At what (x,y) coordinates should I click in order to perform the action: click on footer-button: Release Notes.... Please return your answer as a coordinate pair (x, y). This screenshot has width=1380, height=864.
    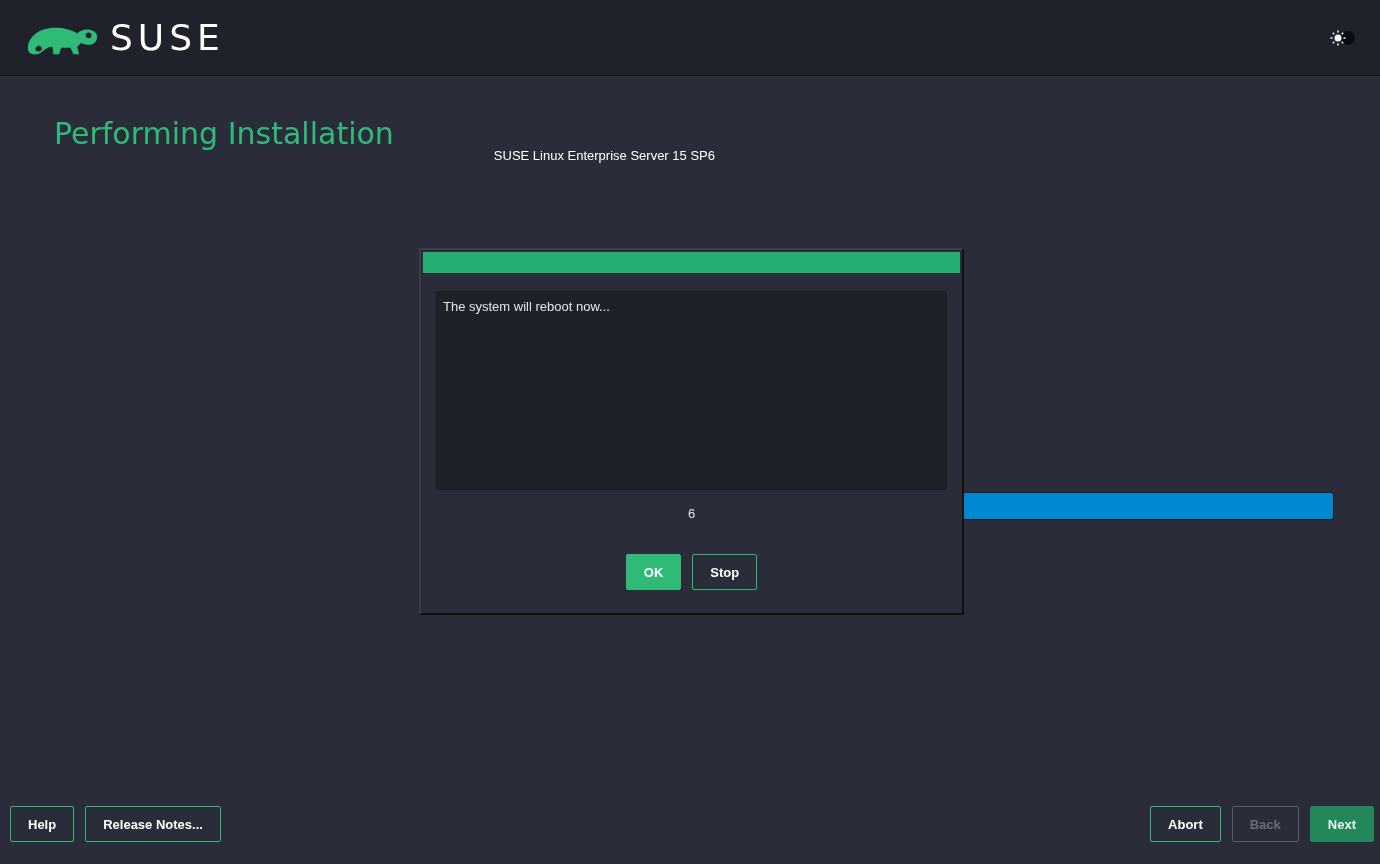
    Looking at the image, I should click on (153, 824).